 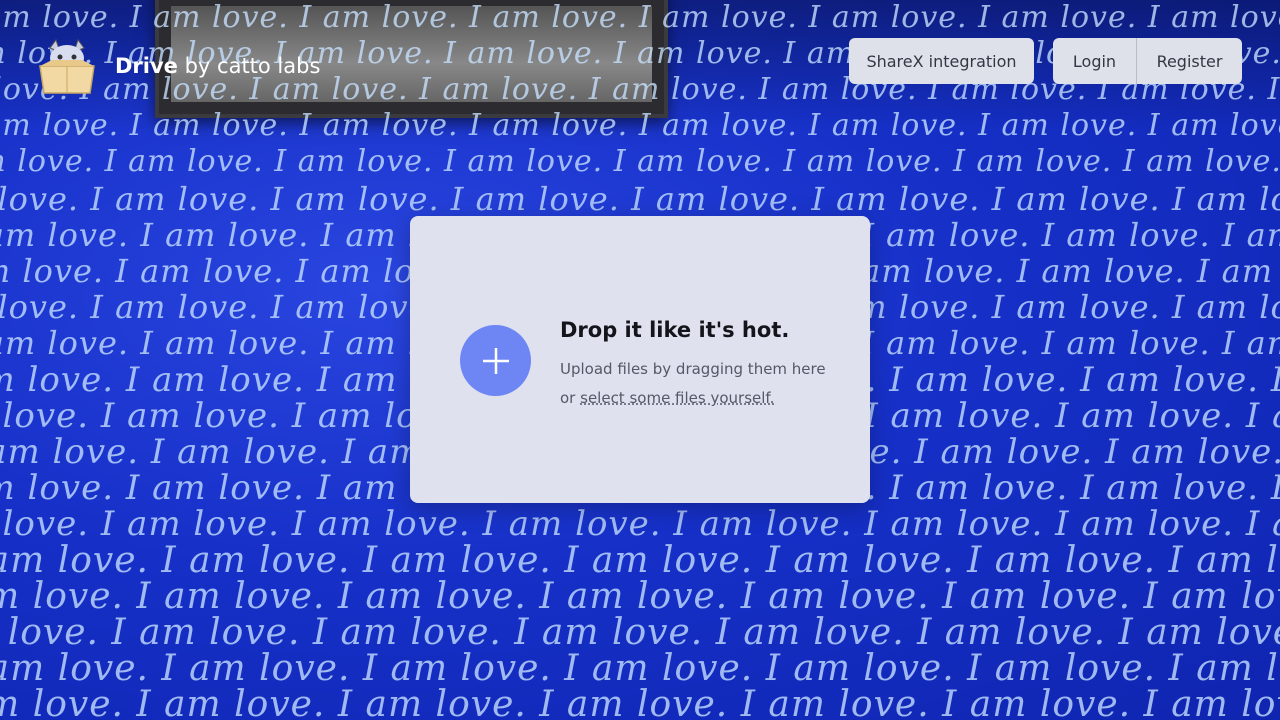 What do you see at coordinates (677, 398) in the screenshot?
I see `select-files-link: select some files yourself.` at bounding box center [677, 398].